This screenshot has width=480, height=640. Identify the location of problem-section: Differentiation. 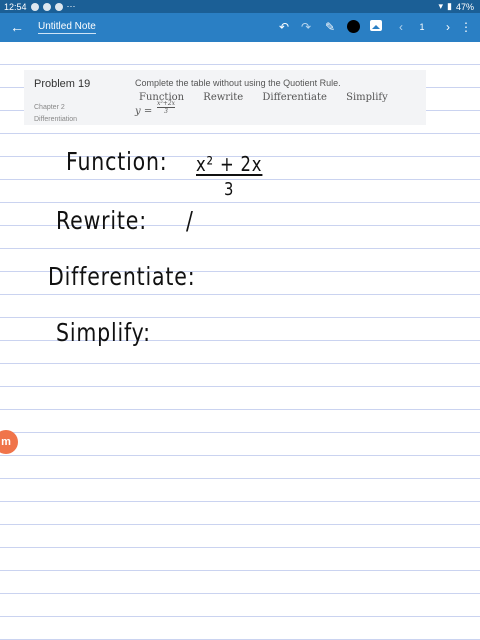
(56, 119).